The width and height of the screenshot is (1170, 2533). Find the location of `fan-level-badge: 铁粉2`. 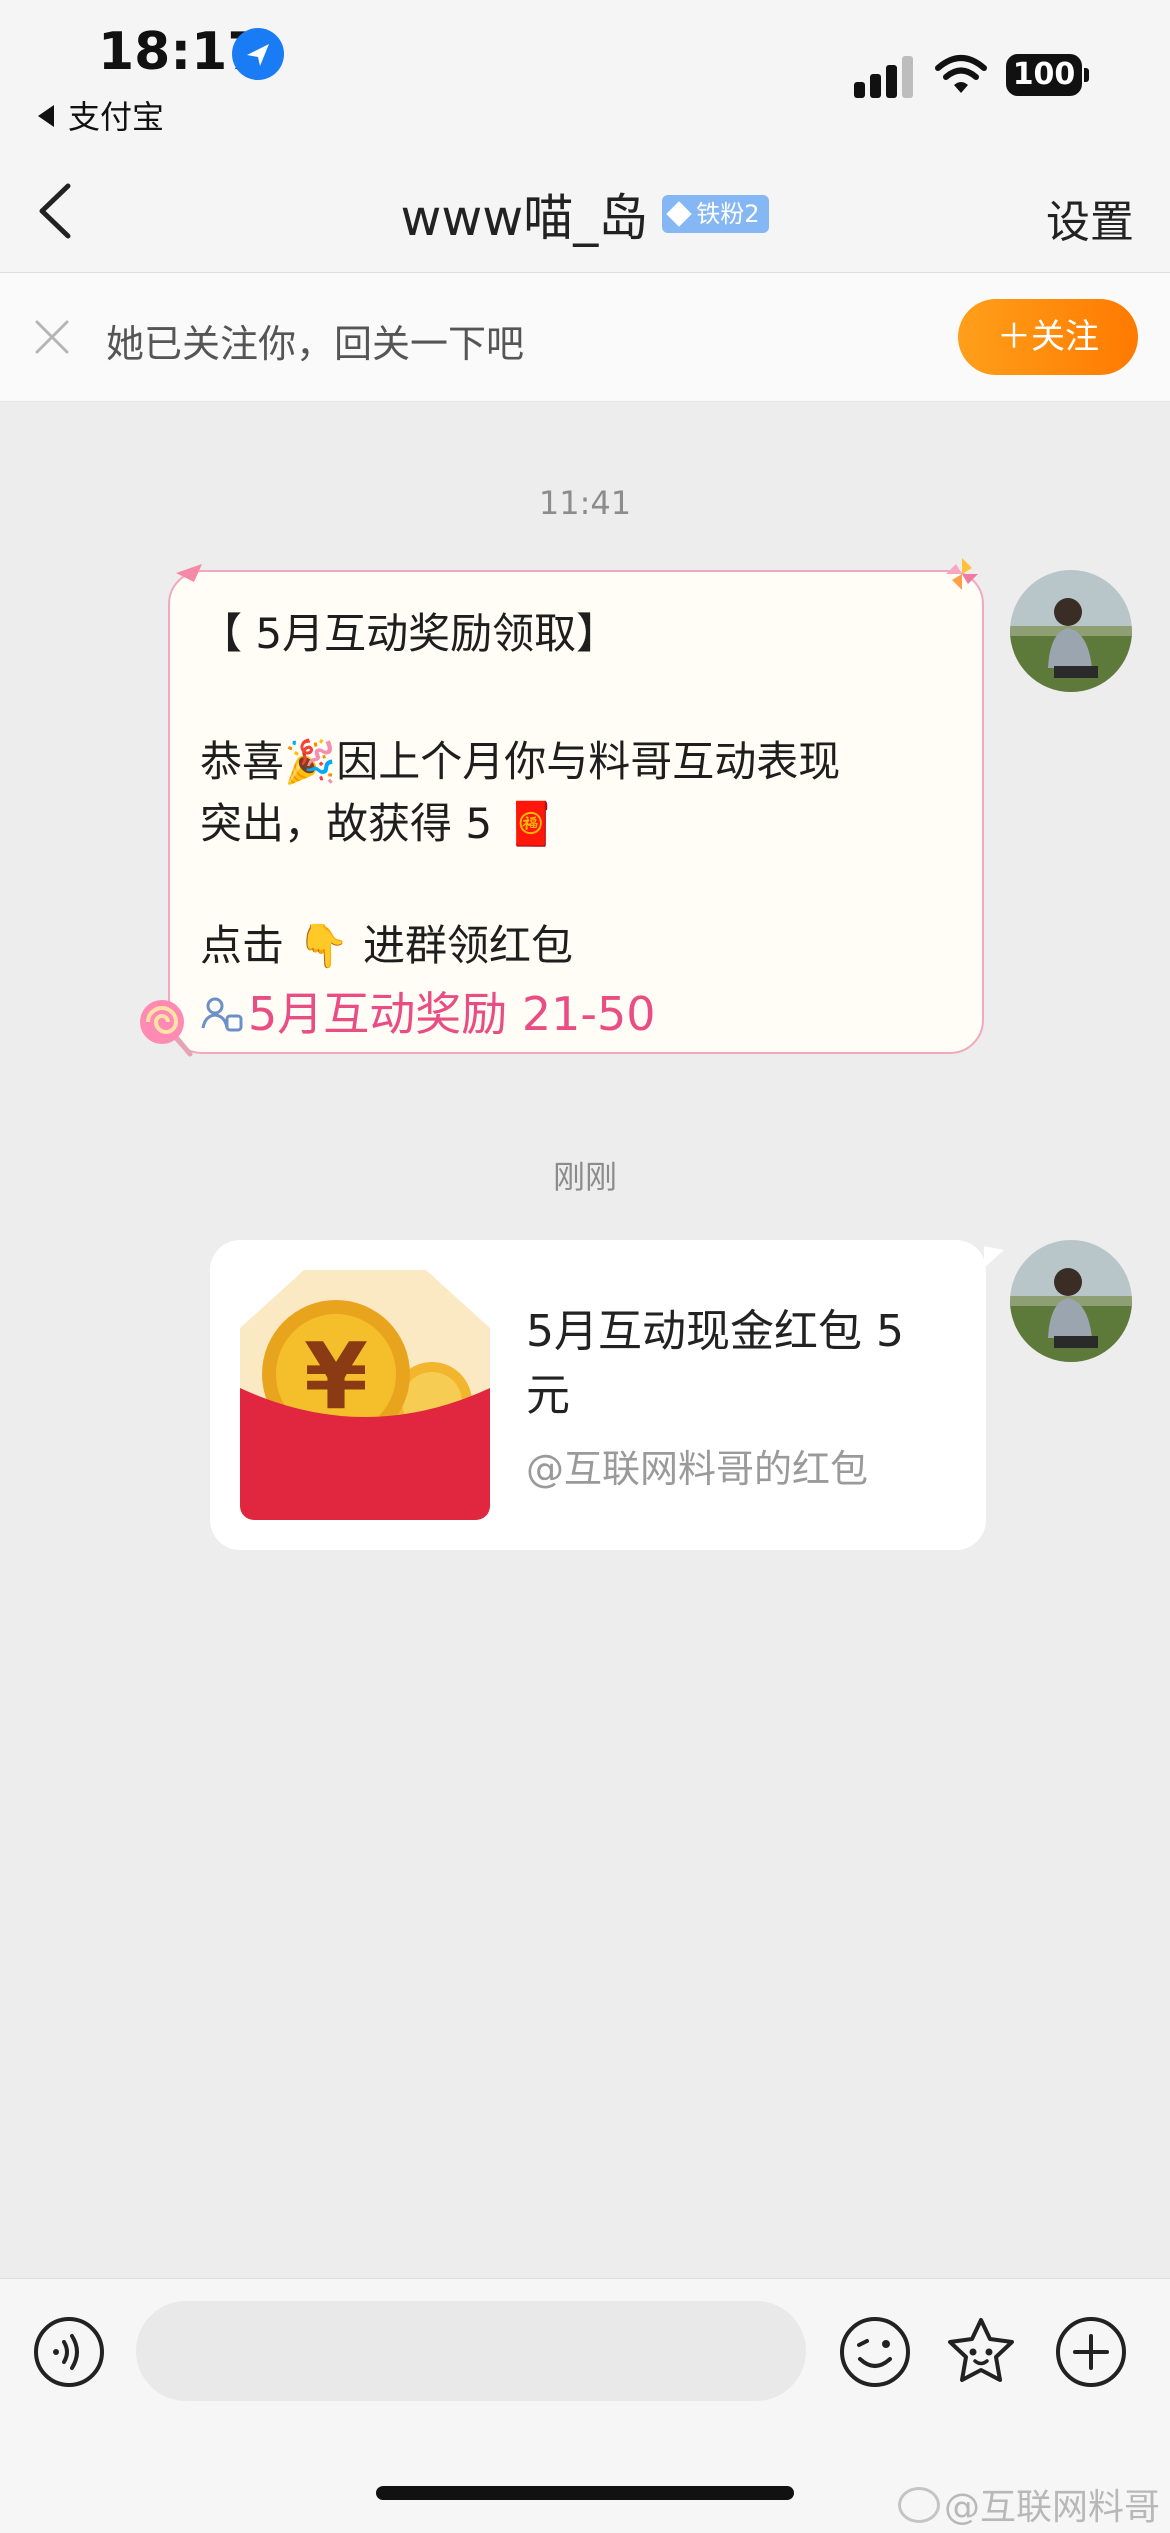

fan-level-badge: 铁粉2 is located at coordinates (716, 214).